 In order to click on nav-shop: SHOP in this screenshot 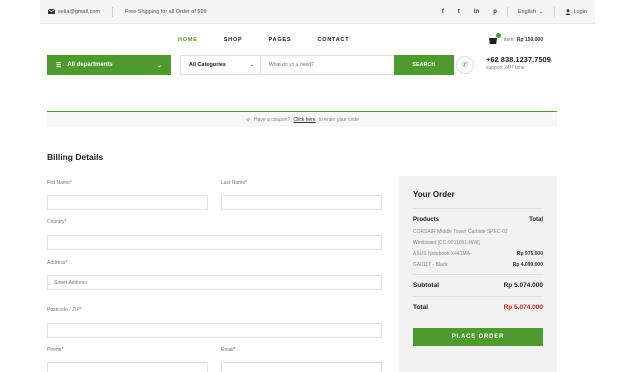, I will do `click(233, 40)`.